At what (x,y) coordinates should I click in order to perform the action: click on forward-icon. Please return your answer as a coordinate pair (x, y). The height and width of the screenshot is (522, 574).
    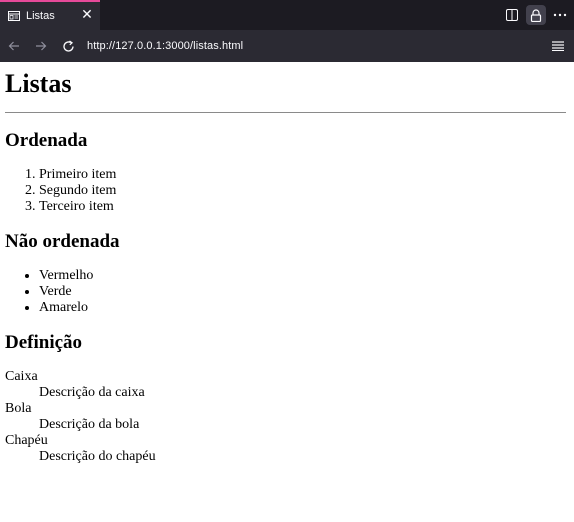
    Looking at the image, I should click on (41, 46).